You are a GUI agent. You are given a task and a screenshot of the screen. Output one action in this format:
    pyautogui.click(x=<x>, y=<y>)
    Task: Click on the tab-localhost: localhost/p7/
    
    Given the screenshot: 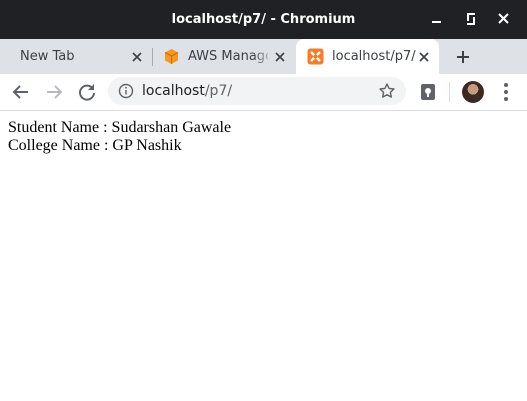 What is the action you would take?
    pyautogui.click(x=367, y=56)
    